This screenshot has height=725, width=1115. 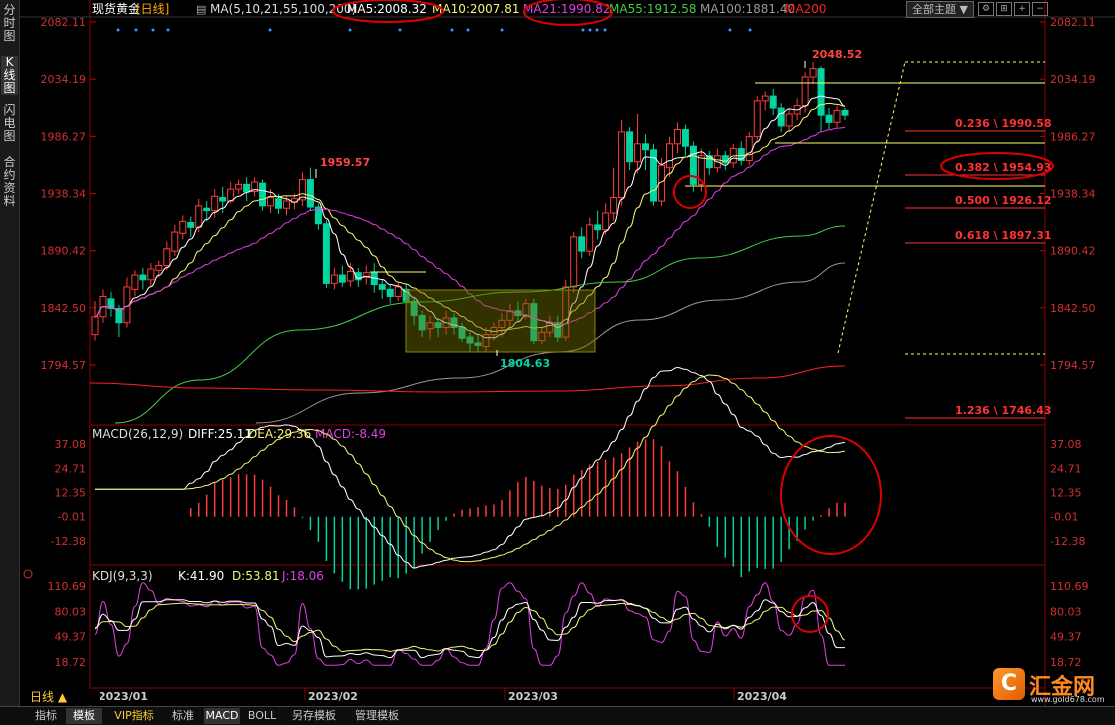 What do you see at coordinates (747, 9) in the screenshot?
I see `ma-value-4: MA100:1881.40` at bounding box center [747, 9].